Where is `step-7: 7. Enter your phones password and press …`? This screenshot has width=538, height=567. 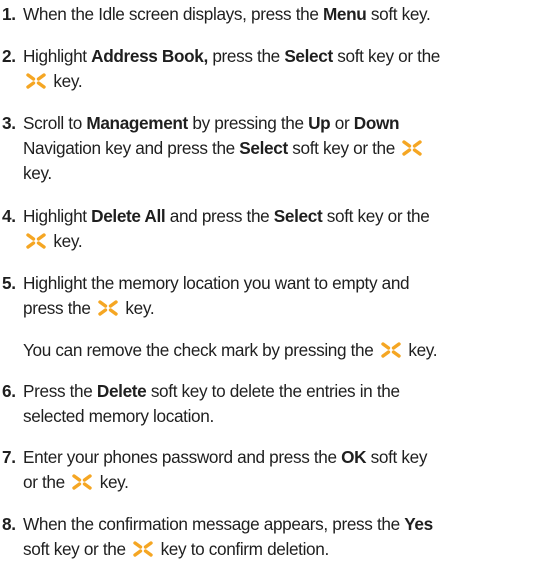
step-7: 7. Enter your phones password and press … is located at coordinates (266, 470).